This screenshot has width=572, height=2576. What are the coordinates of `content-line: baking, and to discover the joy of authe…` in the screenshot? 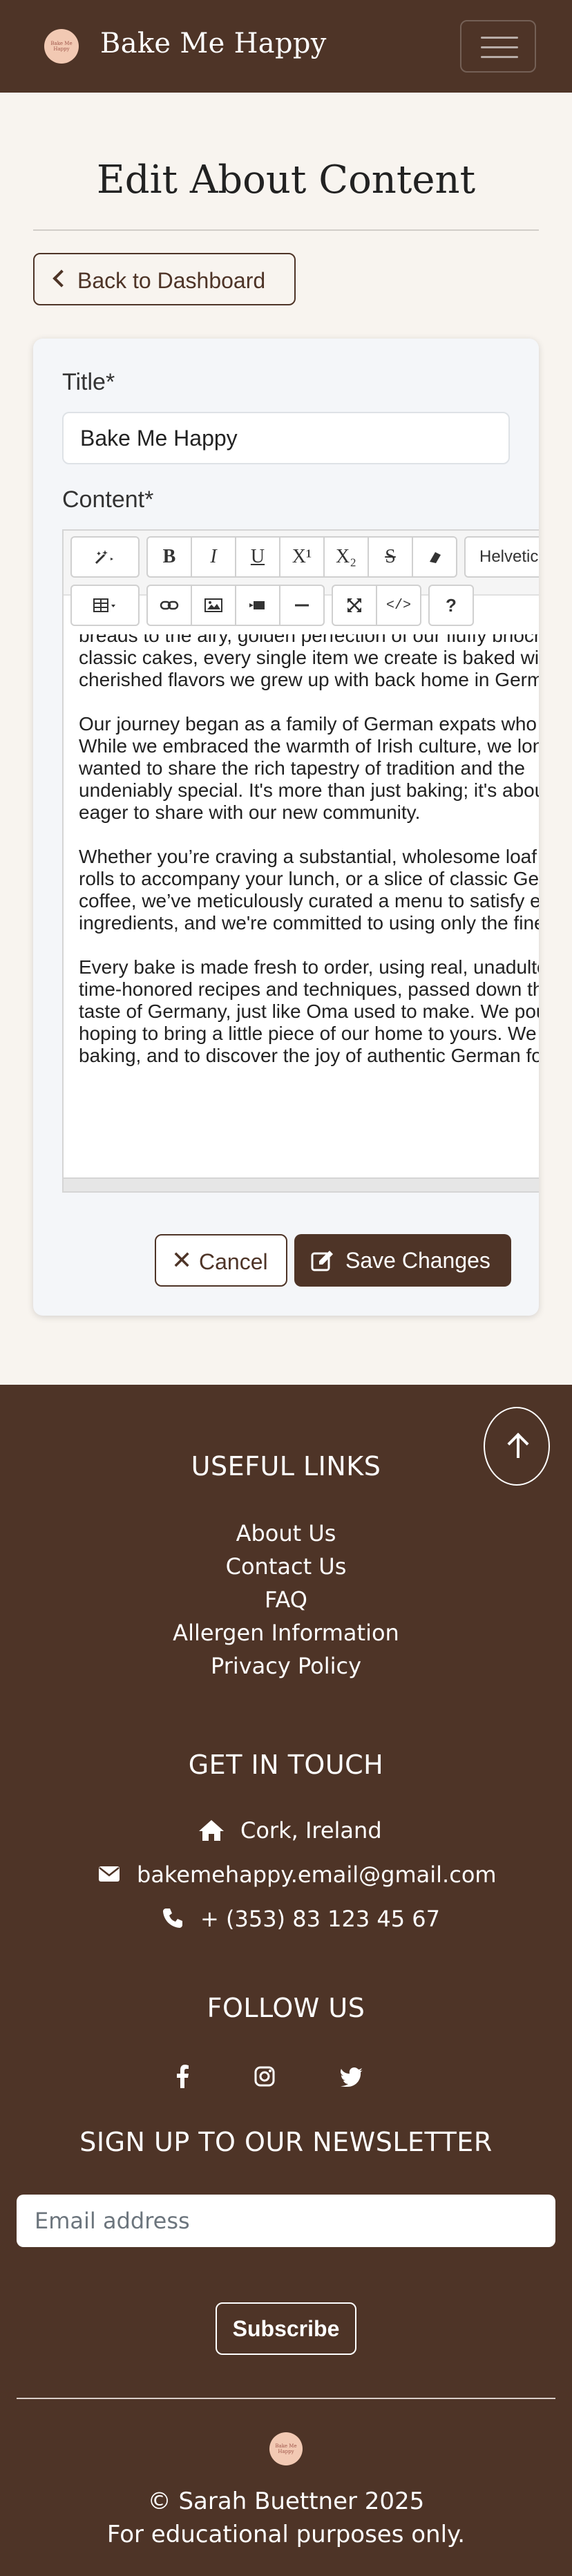 It's located at (309, 1055).